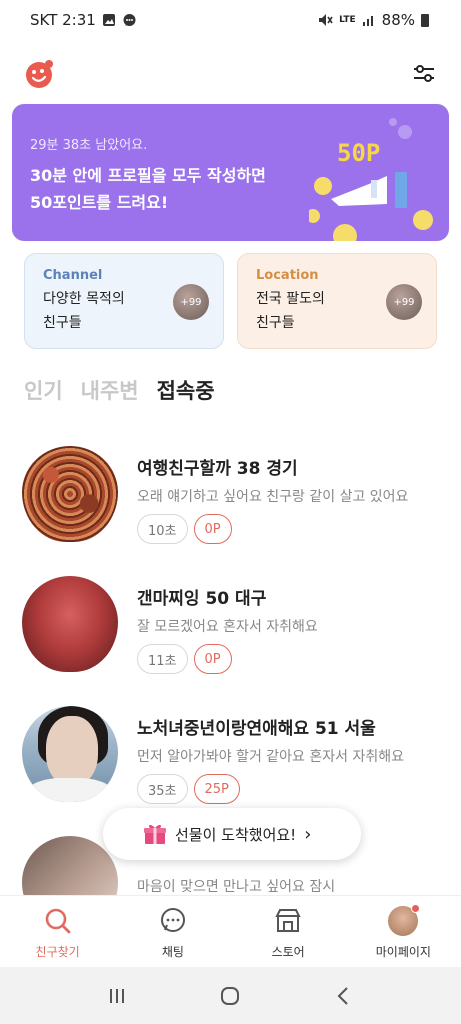 The image size is (461, 1024). What do you see at coordinates (287, 275) in the screenshot?
I see `card-eyebrow: Location` at bounding box center [287, 275].